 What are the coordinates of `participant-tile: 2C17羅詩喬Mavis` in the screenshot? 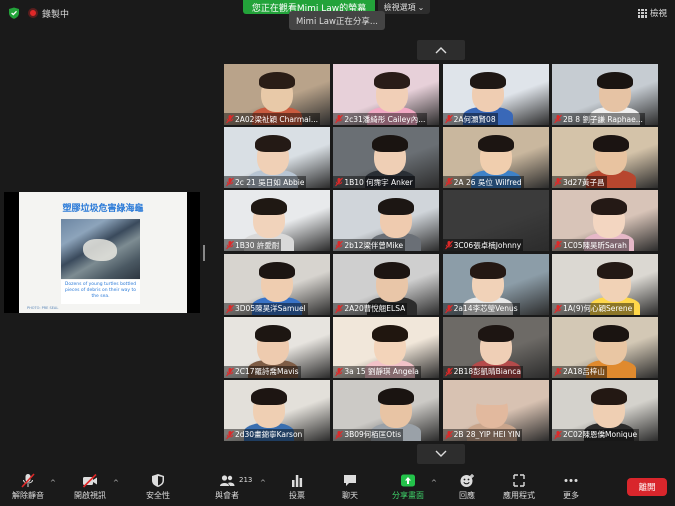 It's located at (277, 347).